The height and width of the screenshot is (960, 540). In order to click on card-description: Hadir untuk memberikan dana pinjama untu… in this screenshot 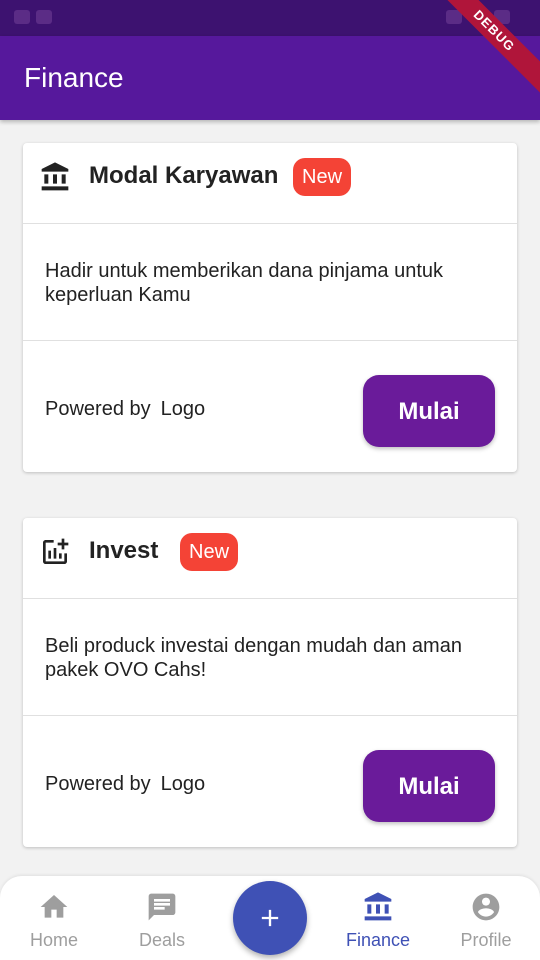, I will do `click(244, 283)`.